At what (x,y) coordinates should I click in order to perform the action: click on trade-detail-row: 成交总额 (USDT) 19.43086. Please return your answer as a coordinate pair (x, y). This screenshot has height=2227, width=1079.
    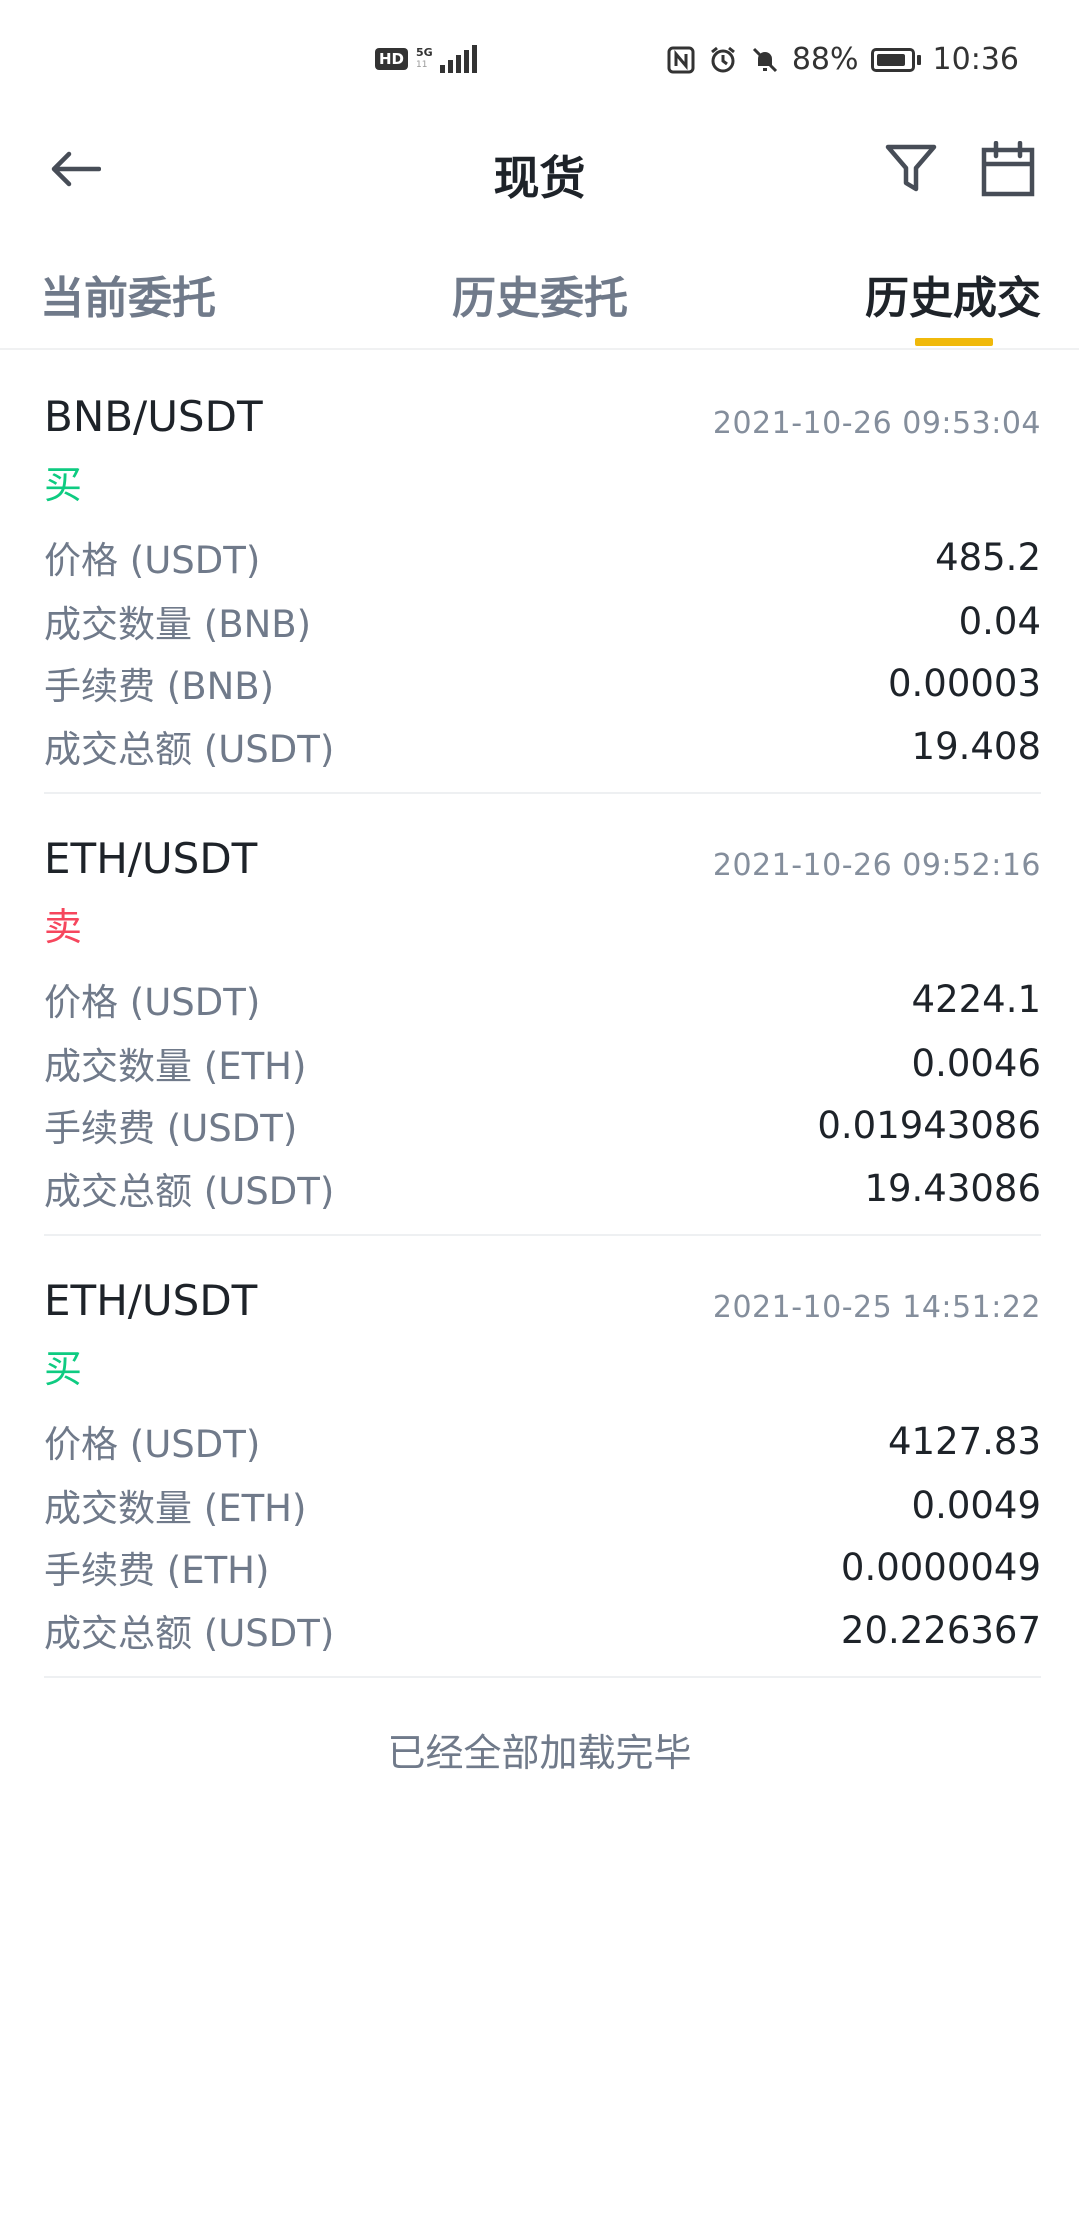
    Looking at the image, I should click on (542, 1188).